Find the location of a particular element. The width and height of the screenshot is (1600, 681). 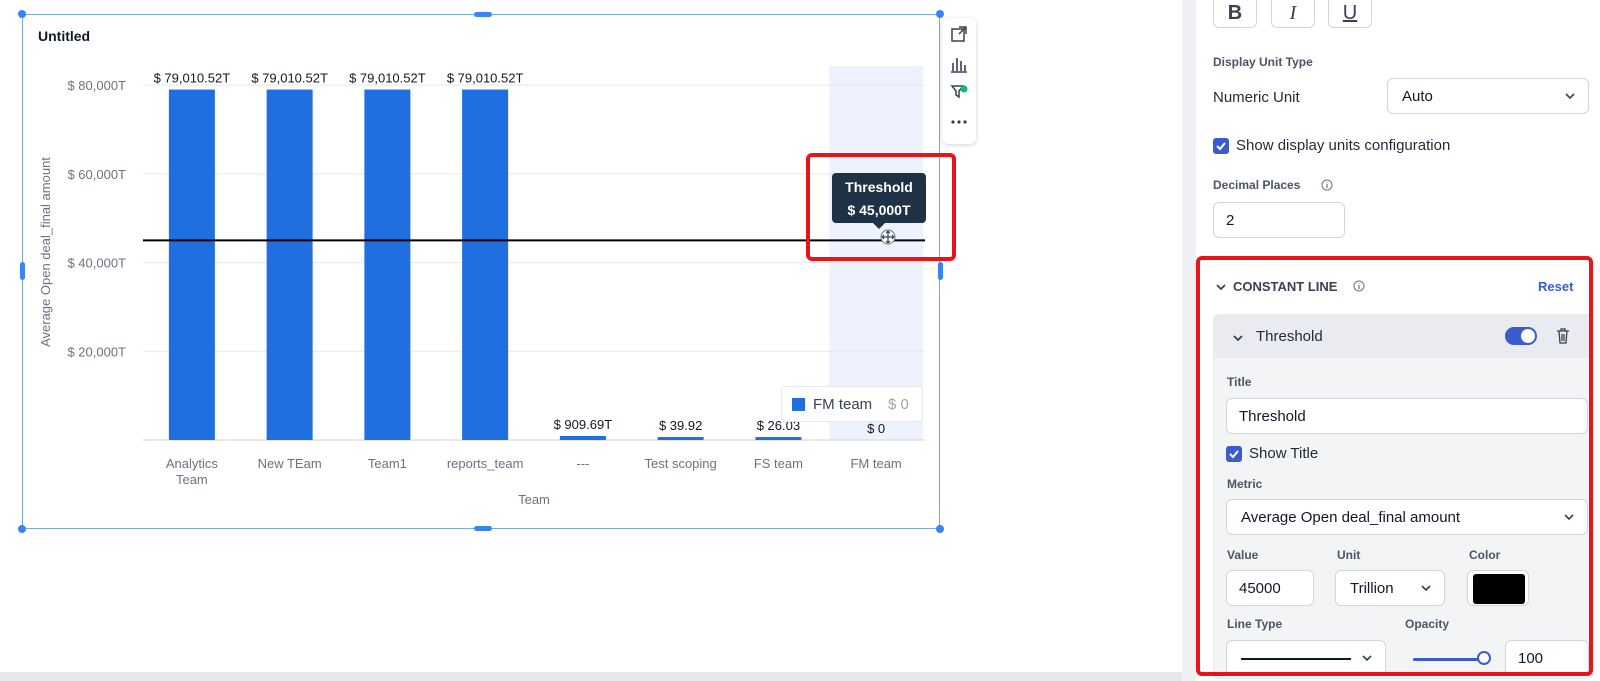

y-tick-label: $ 40,000T is located at coordinates (96, 263).